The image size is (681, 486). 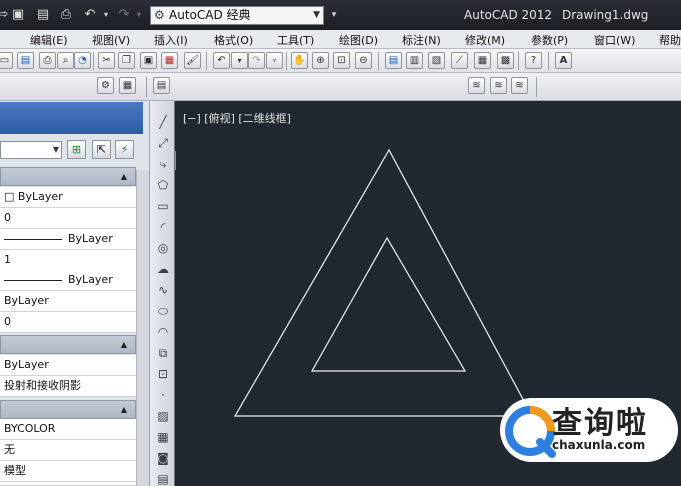 I want to click on menu-format: 格式(O), so click(x=233, y=40).